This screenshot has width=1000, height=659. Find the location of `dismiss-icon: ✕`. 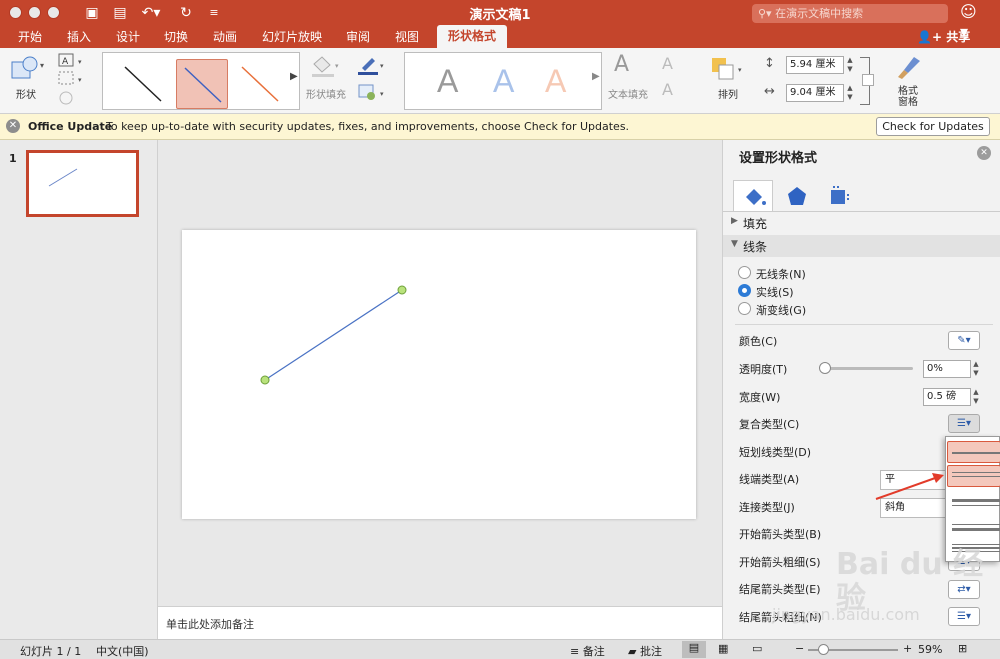

dismiss-icon: ✕ is located at coordinates (13, 126).